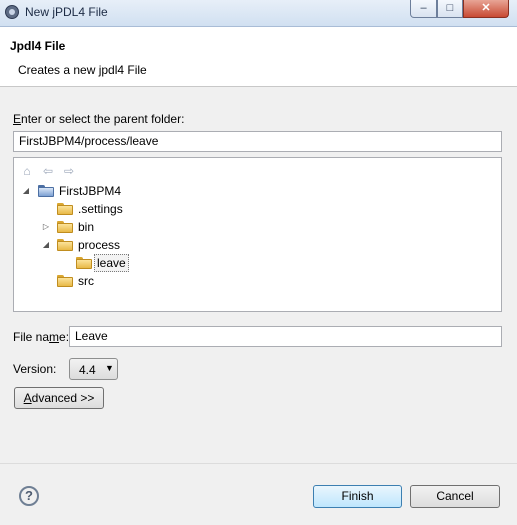  What do you see at coordinates (29, 496) in the screenshot?
I see `help-icon: ?` at bounding box center [29, 496].